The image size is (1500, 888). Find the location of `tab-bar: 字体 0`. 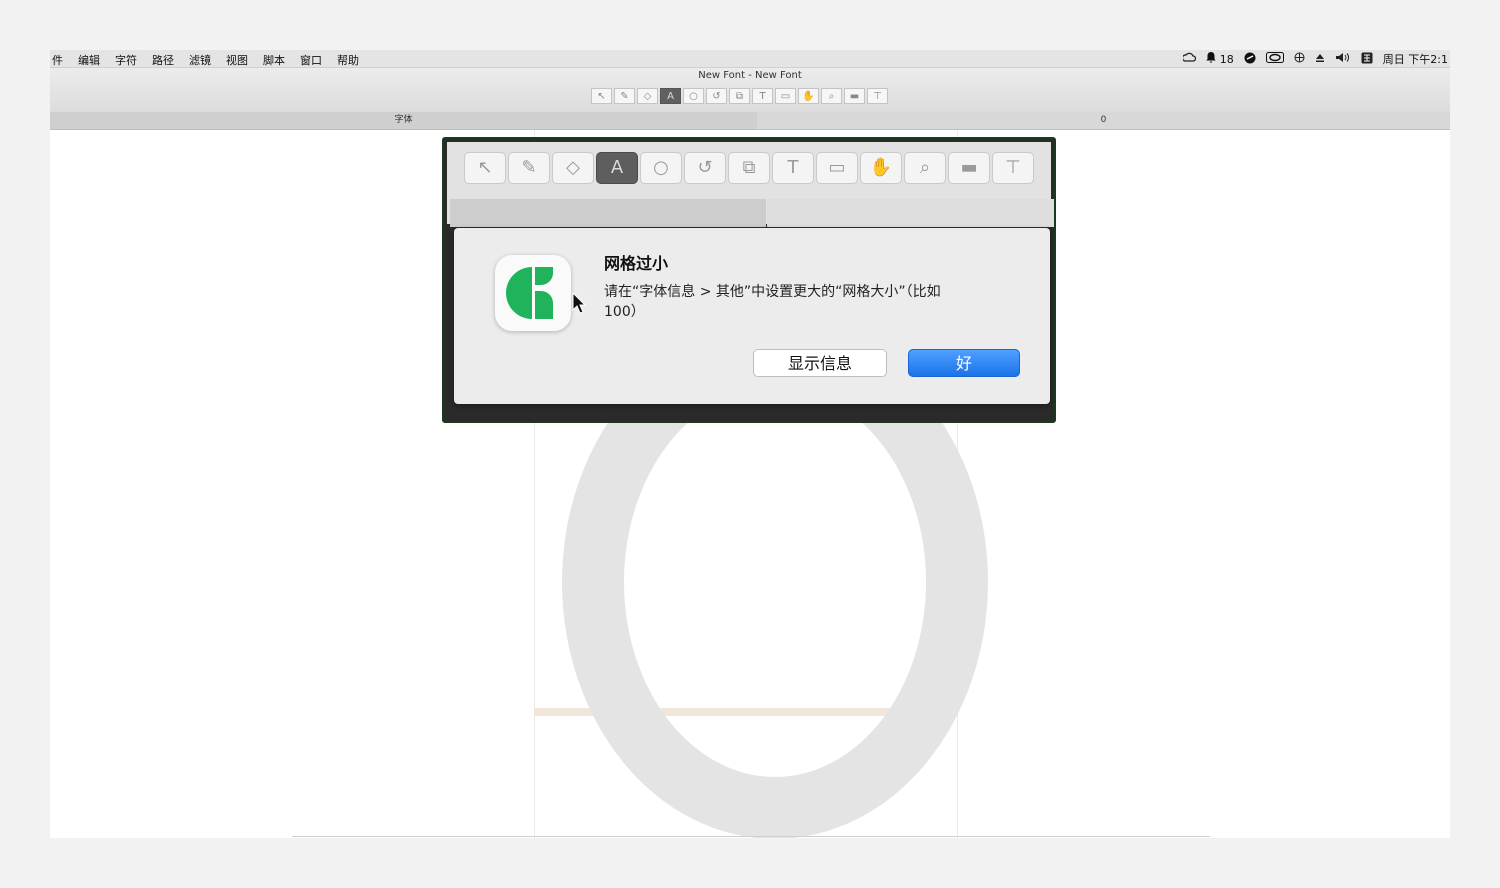

tab-bar: 字体 0 is located at coordinates (750, 121).